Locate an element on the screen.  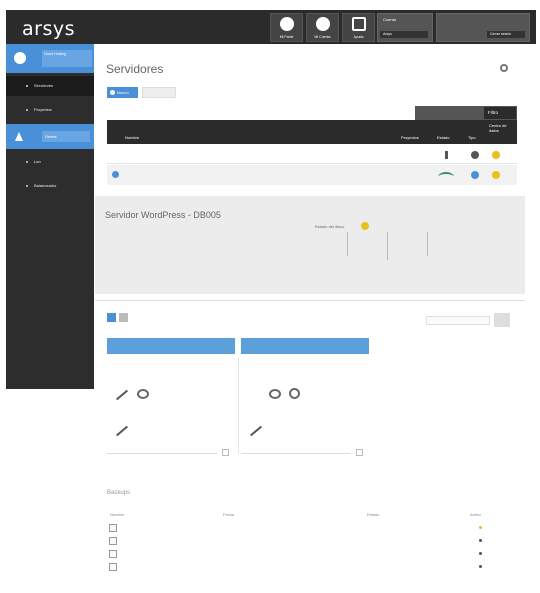
filter-button: Filtro is located at coordinates (500, 113).